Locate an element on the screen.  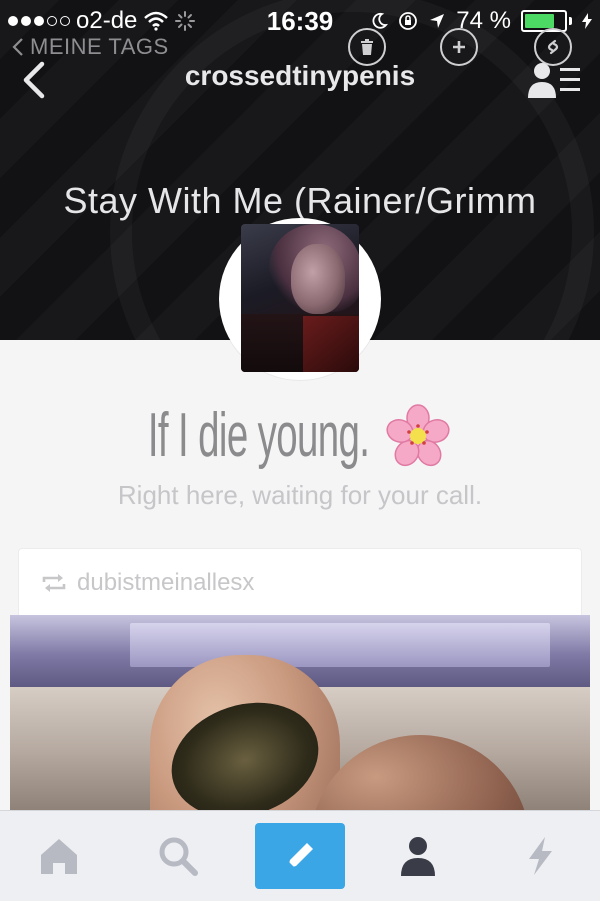
trash-icon is located at coordinates (367, 47).